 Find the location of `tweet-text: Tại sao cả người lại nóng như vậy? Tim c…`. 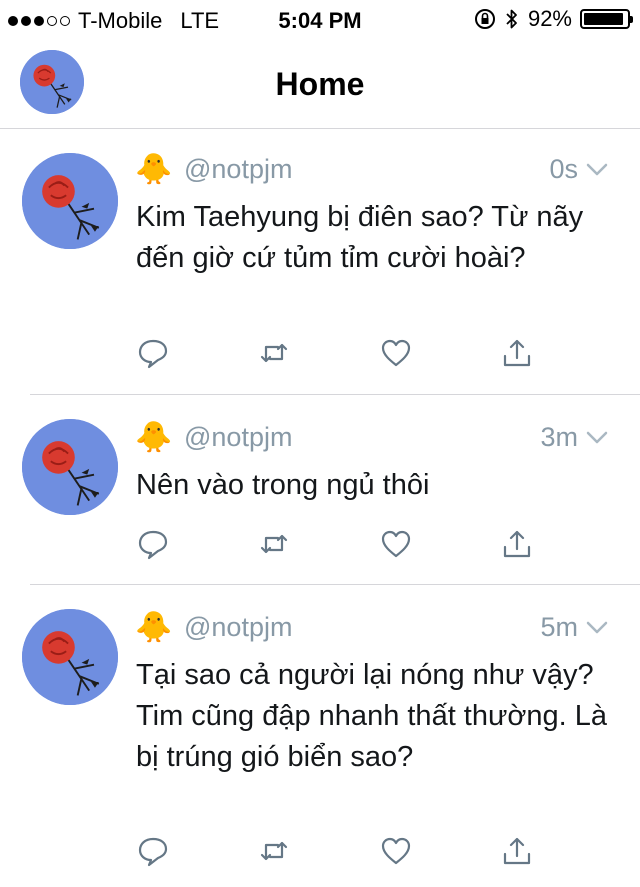

tweet-text: Tại sao cả người lại nóng như vậy? Tim c… is located at coordinates (372, 716).